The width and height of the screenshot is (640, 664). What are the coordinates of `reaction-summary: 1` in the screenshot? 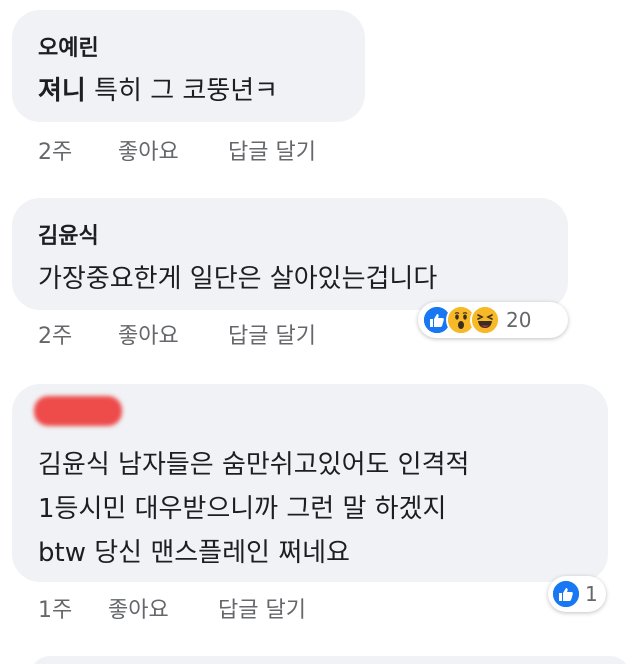 It's located at (577, 594).